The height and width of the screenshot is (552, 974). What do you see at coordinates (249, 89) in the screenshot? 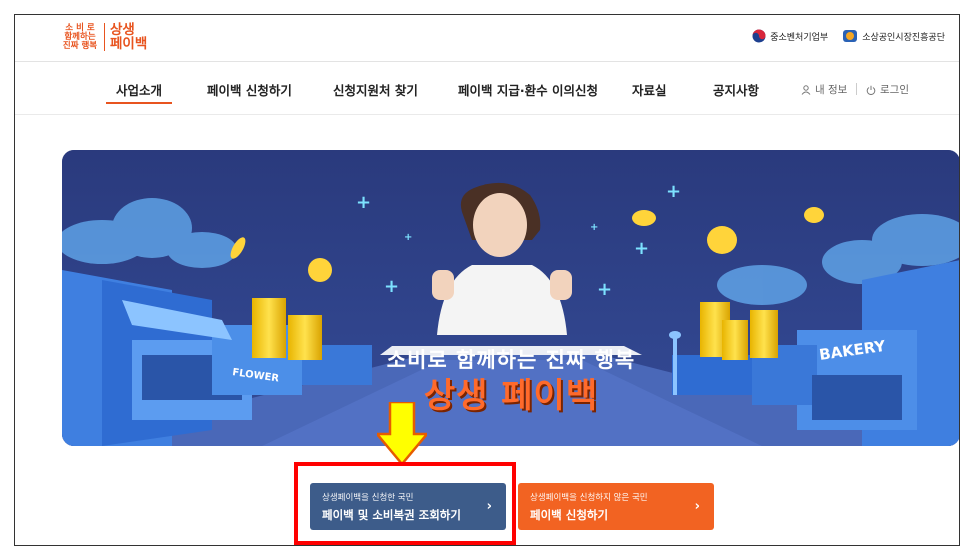
I see `nav-item-apply: 페이백 신청하기` at bounding box center [249, 89].